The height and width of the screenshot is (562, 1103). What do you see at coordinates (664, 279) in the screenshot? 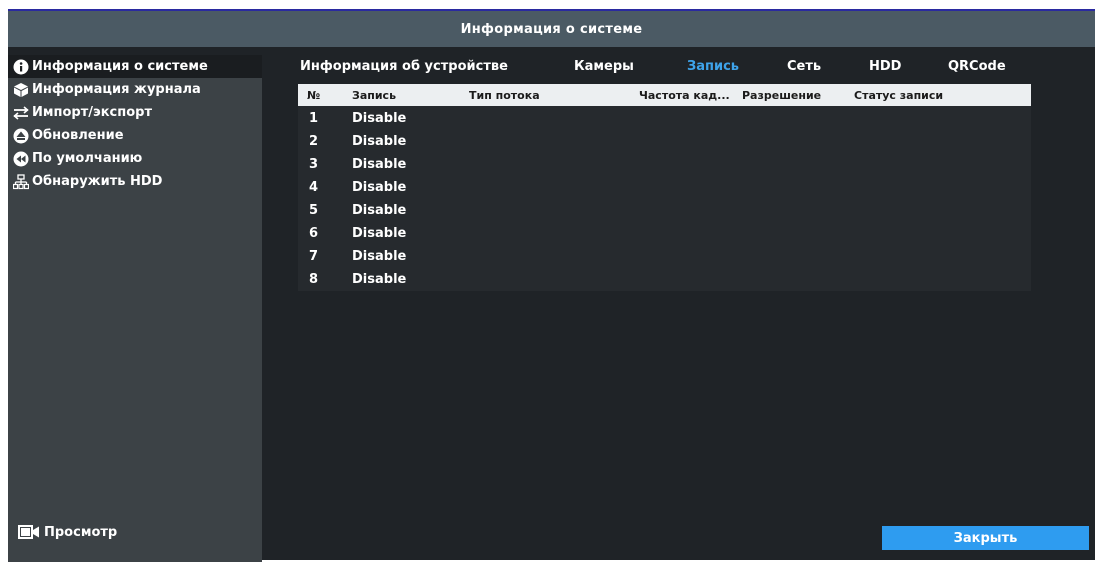
I see `table-row: 8 Disable` at bounding box center [664, 279].